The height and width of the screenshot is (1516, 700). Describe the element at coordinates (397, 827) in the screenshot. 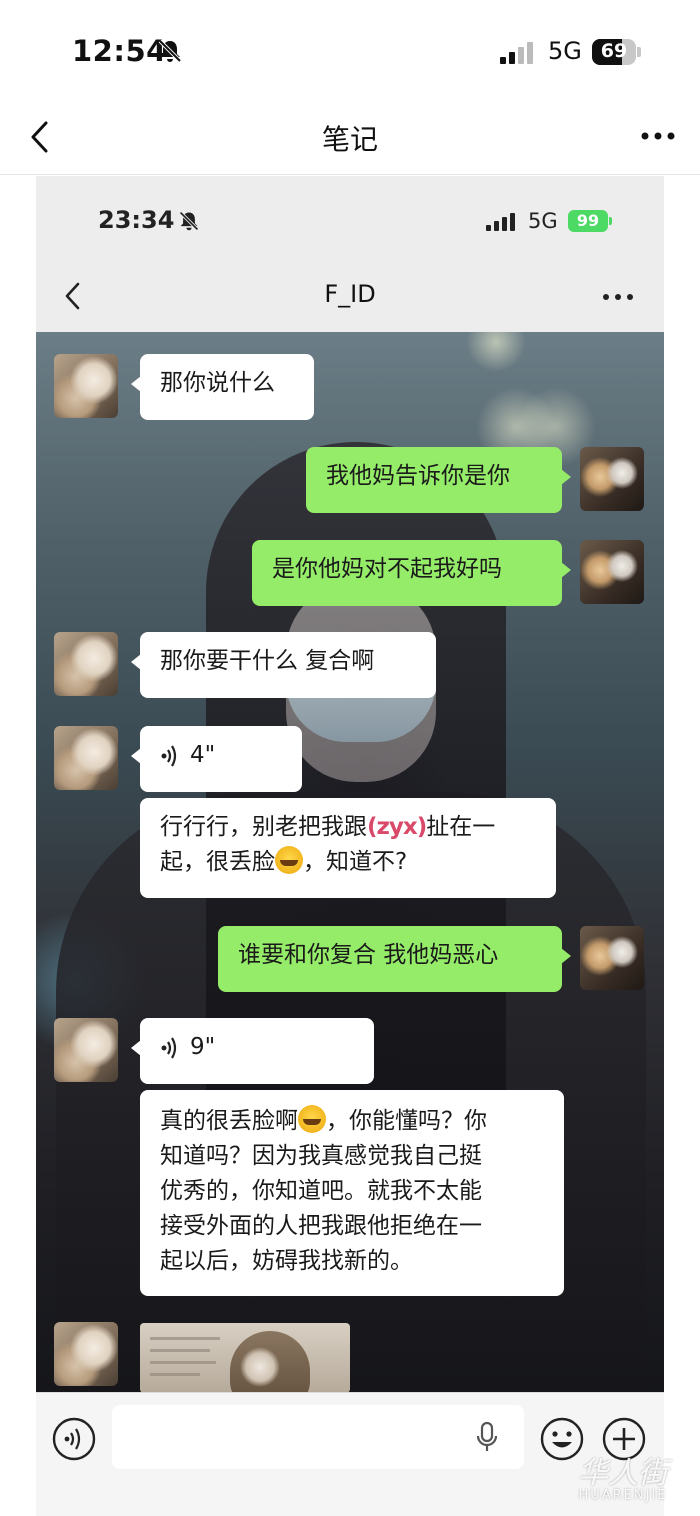

I see `redaction-mark: (zyx)` at that location.